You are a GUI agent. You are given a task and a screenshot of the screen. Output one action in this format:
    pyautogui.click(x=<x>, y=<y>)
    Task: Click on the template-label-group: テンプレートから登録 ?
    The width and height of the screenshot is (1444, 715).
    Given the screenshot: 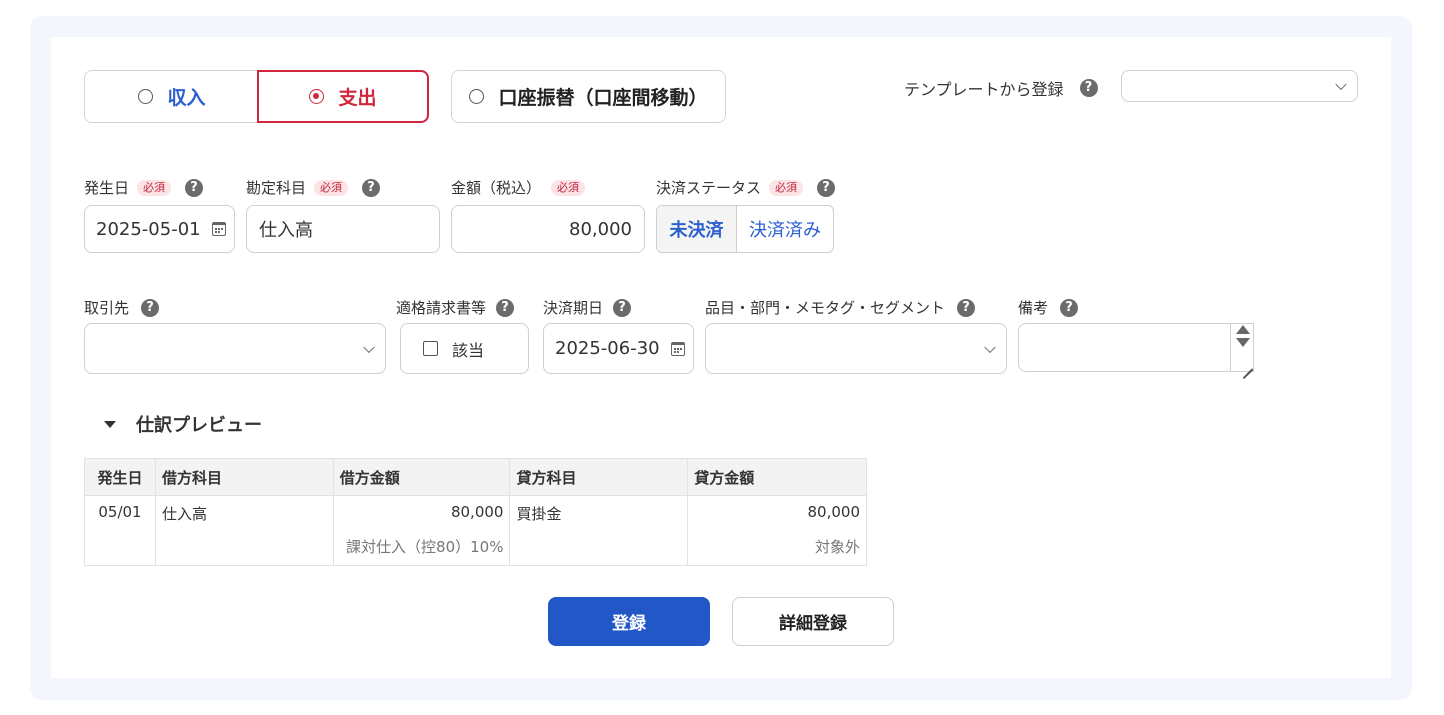 What is the action you would take?
    pyautogui.click(x=1001, y=88)
    